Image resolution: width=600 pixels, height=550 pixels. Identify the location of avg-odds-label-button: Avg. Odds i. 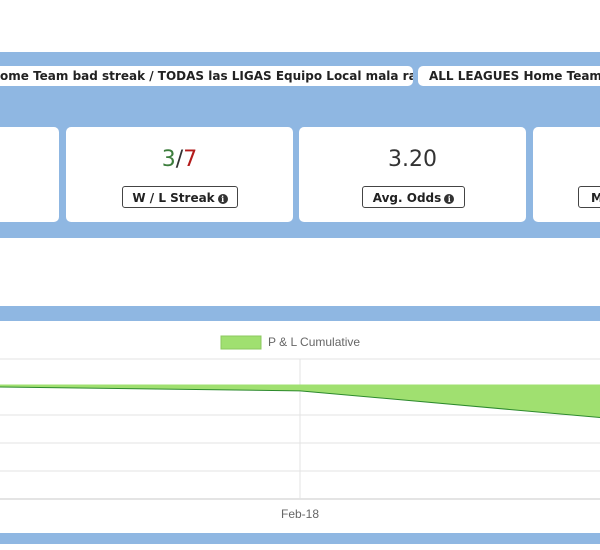
(413, 197).